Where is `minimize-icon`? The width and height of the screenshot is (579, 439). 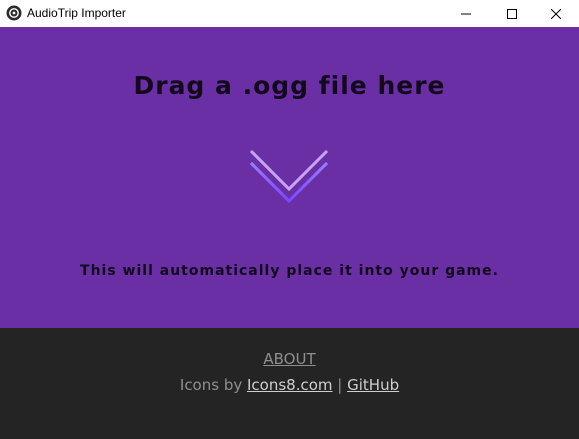
minimize-icon is located at coordinates (466, 13).